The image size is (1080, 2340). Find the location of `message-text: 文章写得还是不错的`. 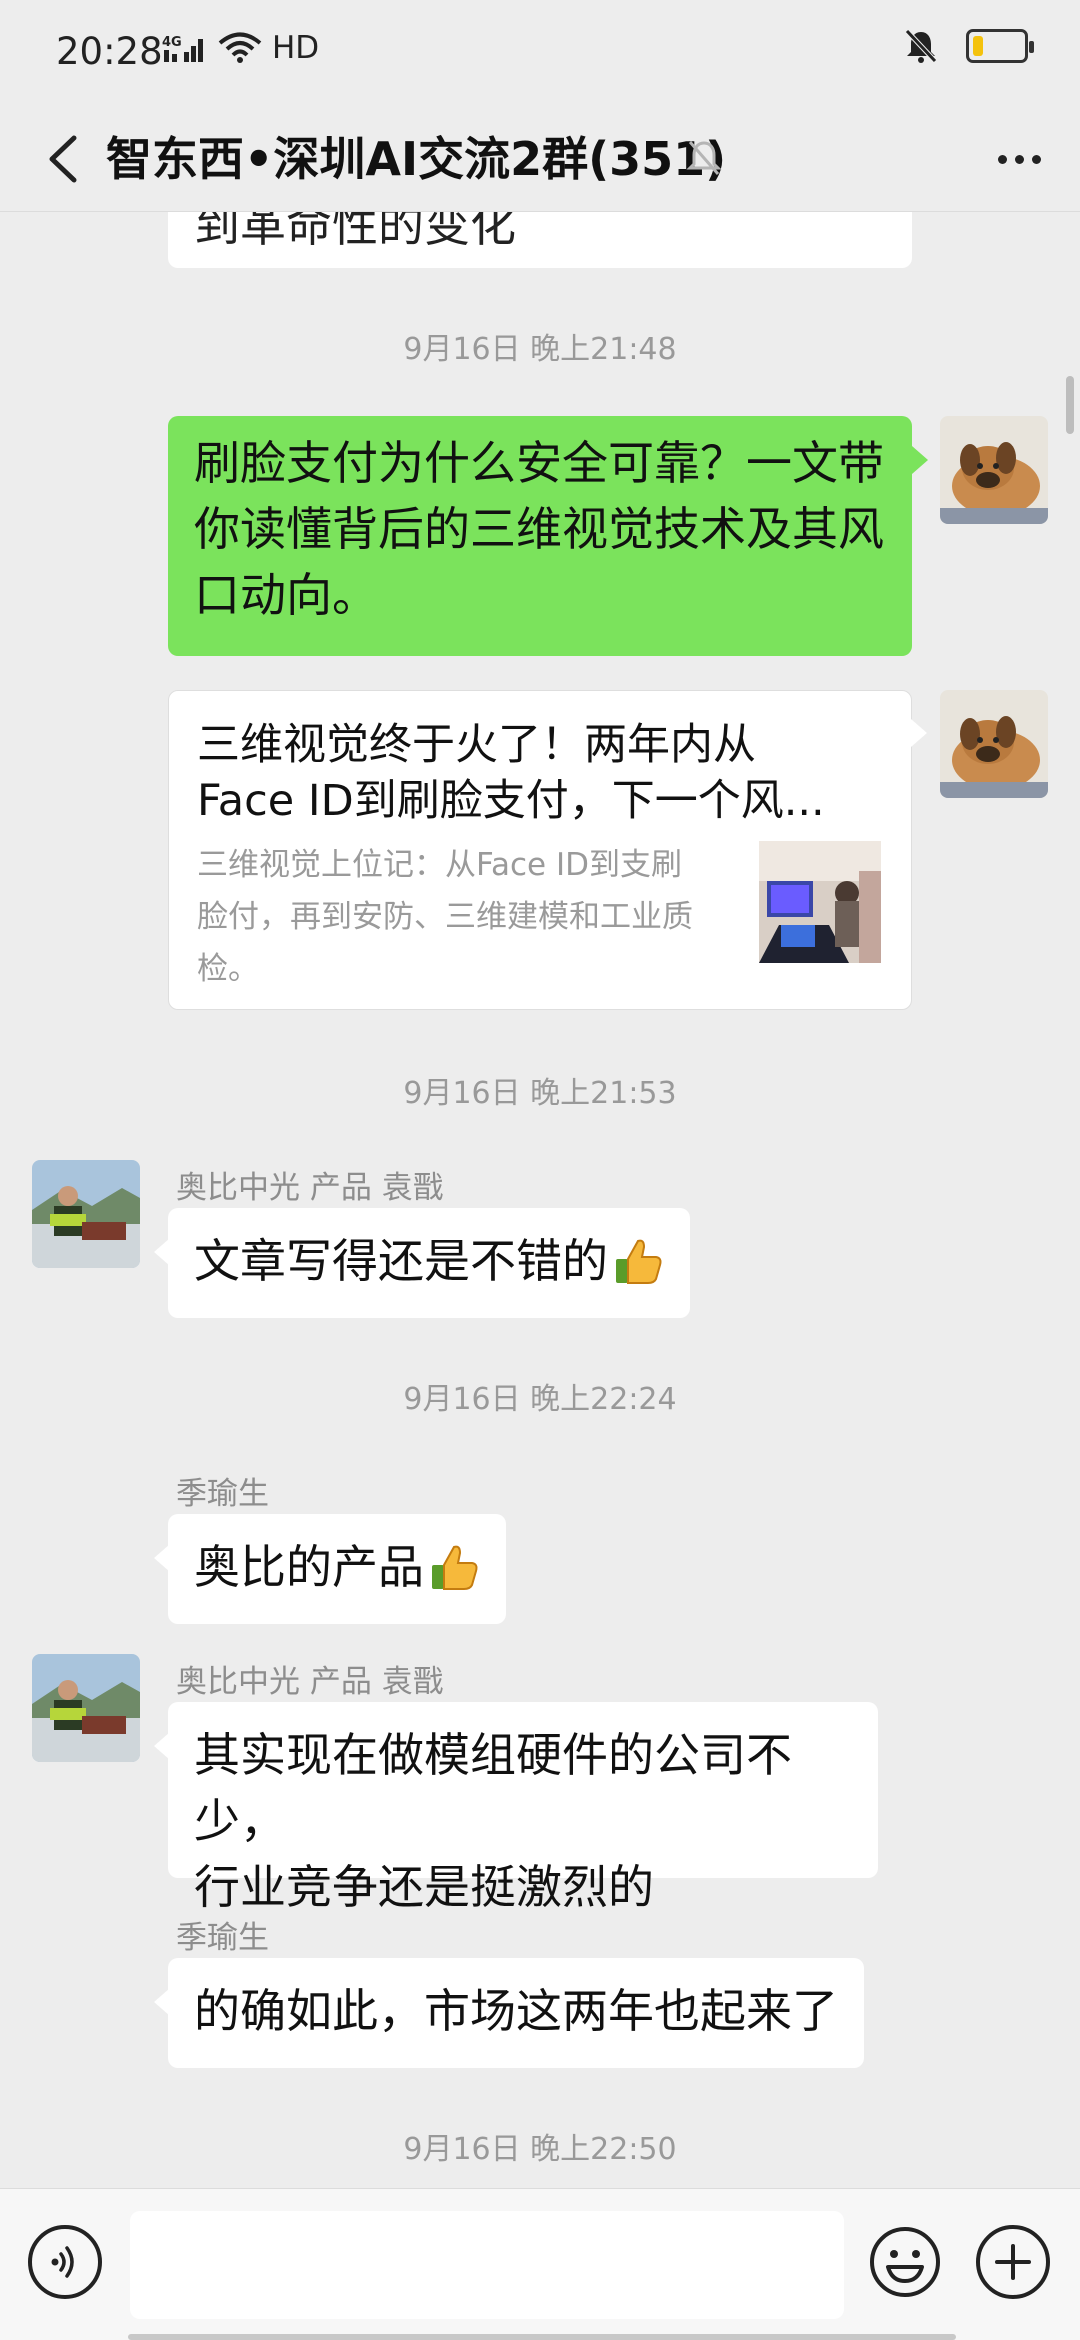

message-text: 文章写得还是不错的 is located at coordinates (401, 1261).